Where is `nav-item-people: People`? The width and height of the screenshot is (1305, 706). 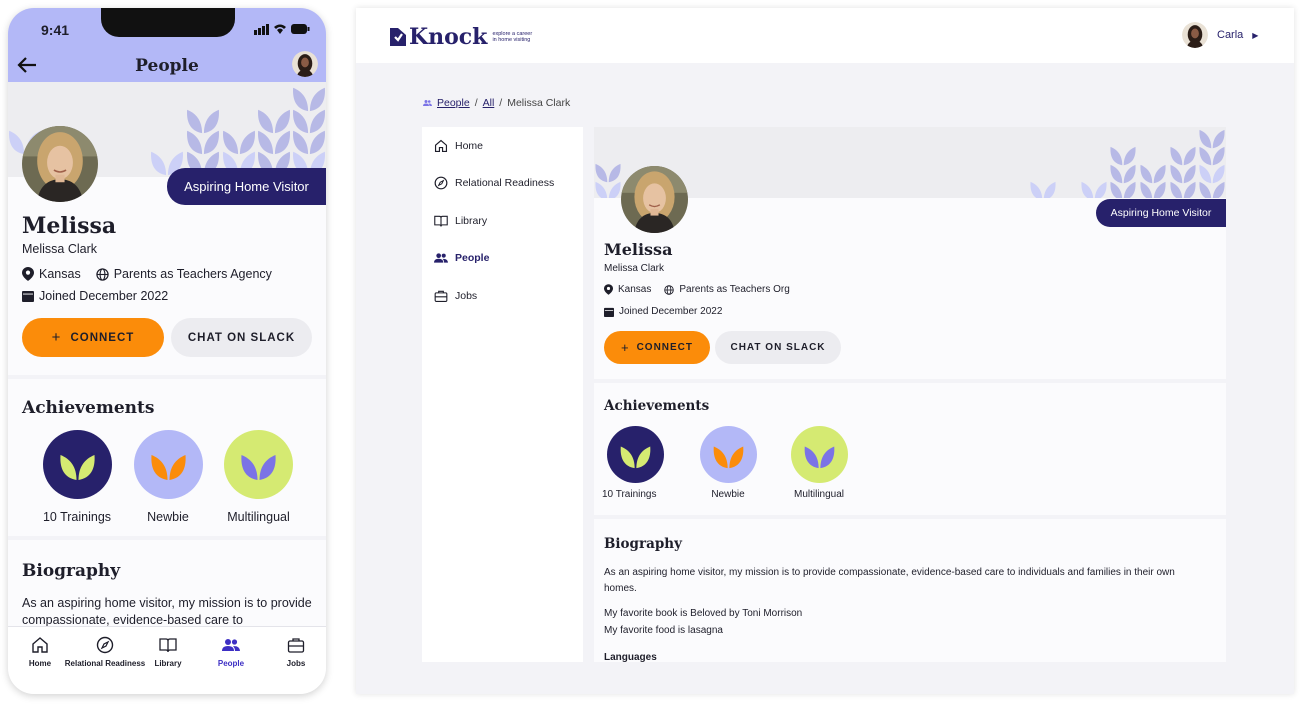 nav-item-people: People is located at coordinates (231, 652).